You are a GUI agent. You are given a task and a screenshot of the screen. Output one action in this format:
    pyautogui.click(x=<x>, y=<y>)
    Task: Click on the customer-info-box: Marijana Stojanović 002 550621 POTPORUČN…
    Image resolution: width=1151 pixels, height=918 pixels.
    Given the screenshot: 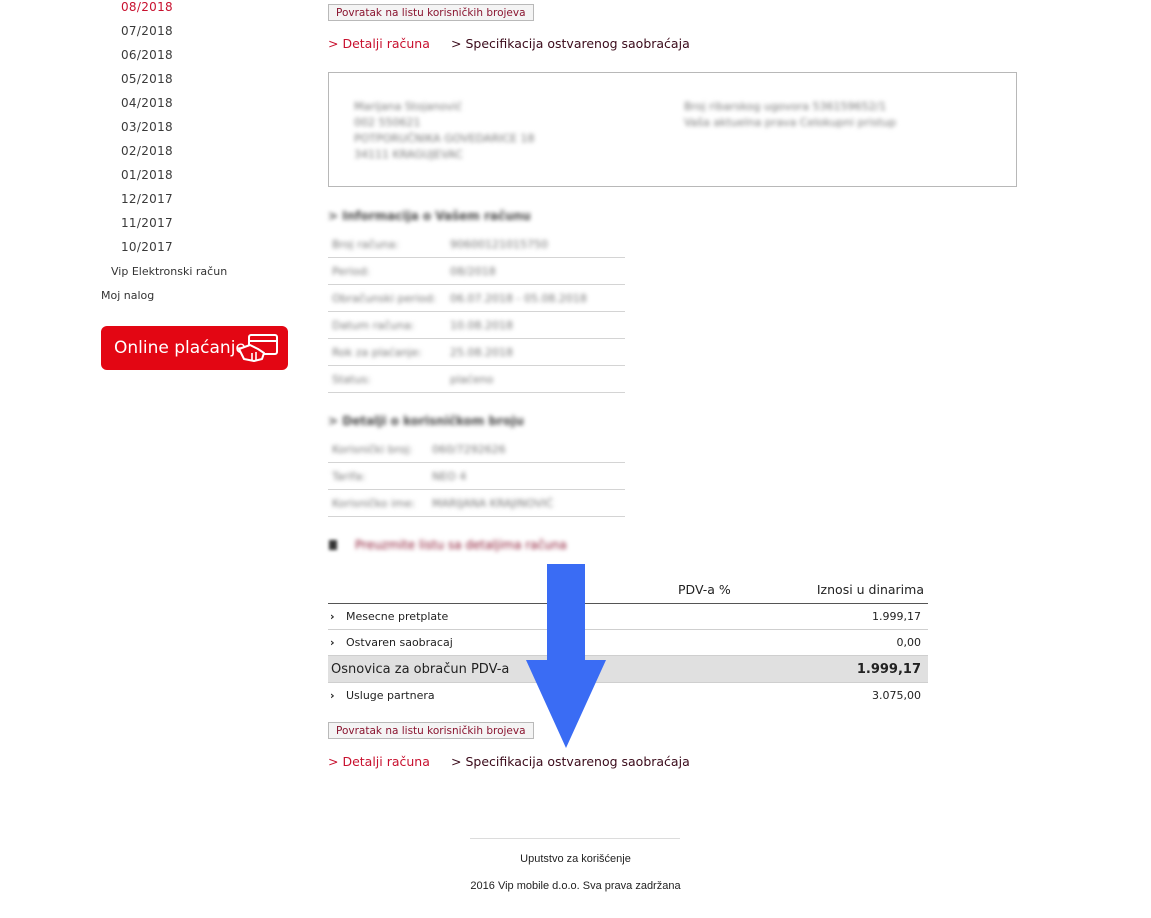 What is the action you would take?
    pyautogui.click(x=672, y=129)
    